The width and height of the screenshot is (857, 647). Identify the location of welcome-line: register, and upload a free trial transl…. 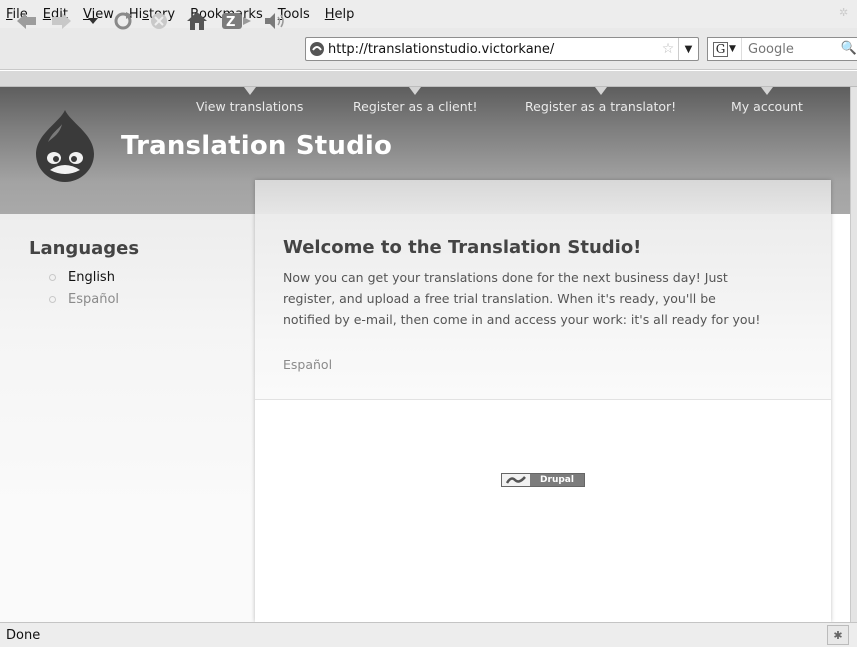
(499, 298).